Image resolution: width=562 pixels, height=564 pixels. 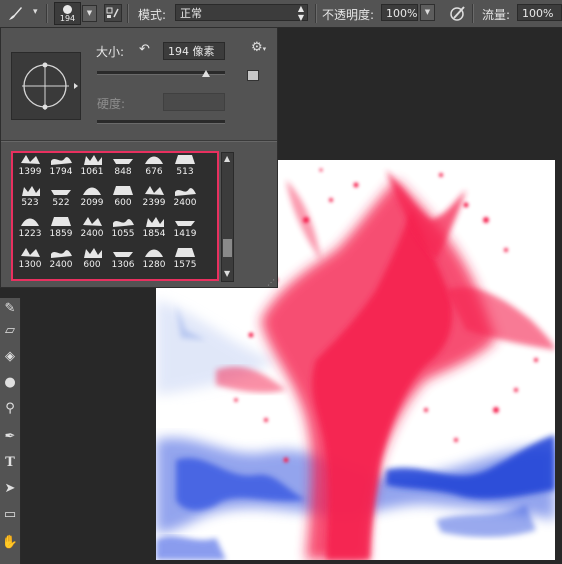 I want to click on brush-preset-item: 1306, so click(x=123, y=259).